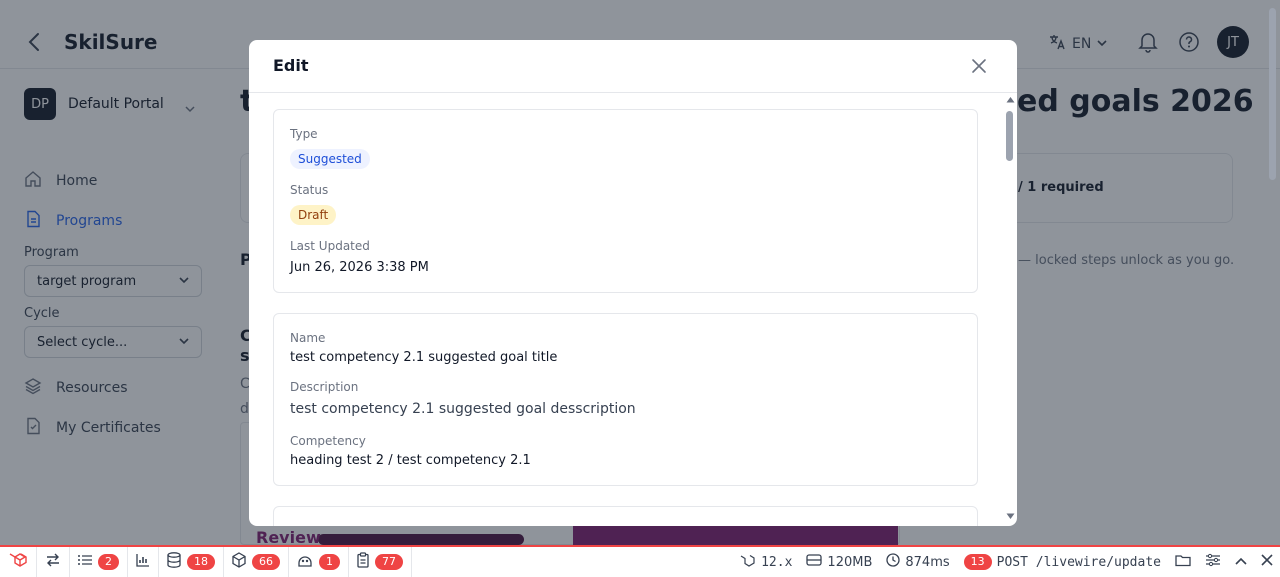 Image resolution: width=1280 pixels, height=577 pixels. Describe the element at coordinates (330, 246) in the screenshot. I see `last-updated-label: Last Updated` at that location.